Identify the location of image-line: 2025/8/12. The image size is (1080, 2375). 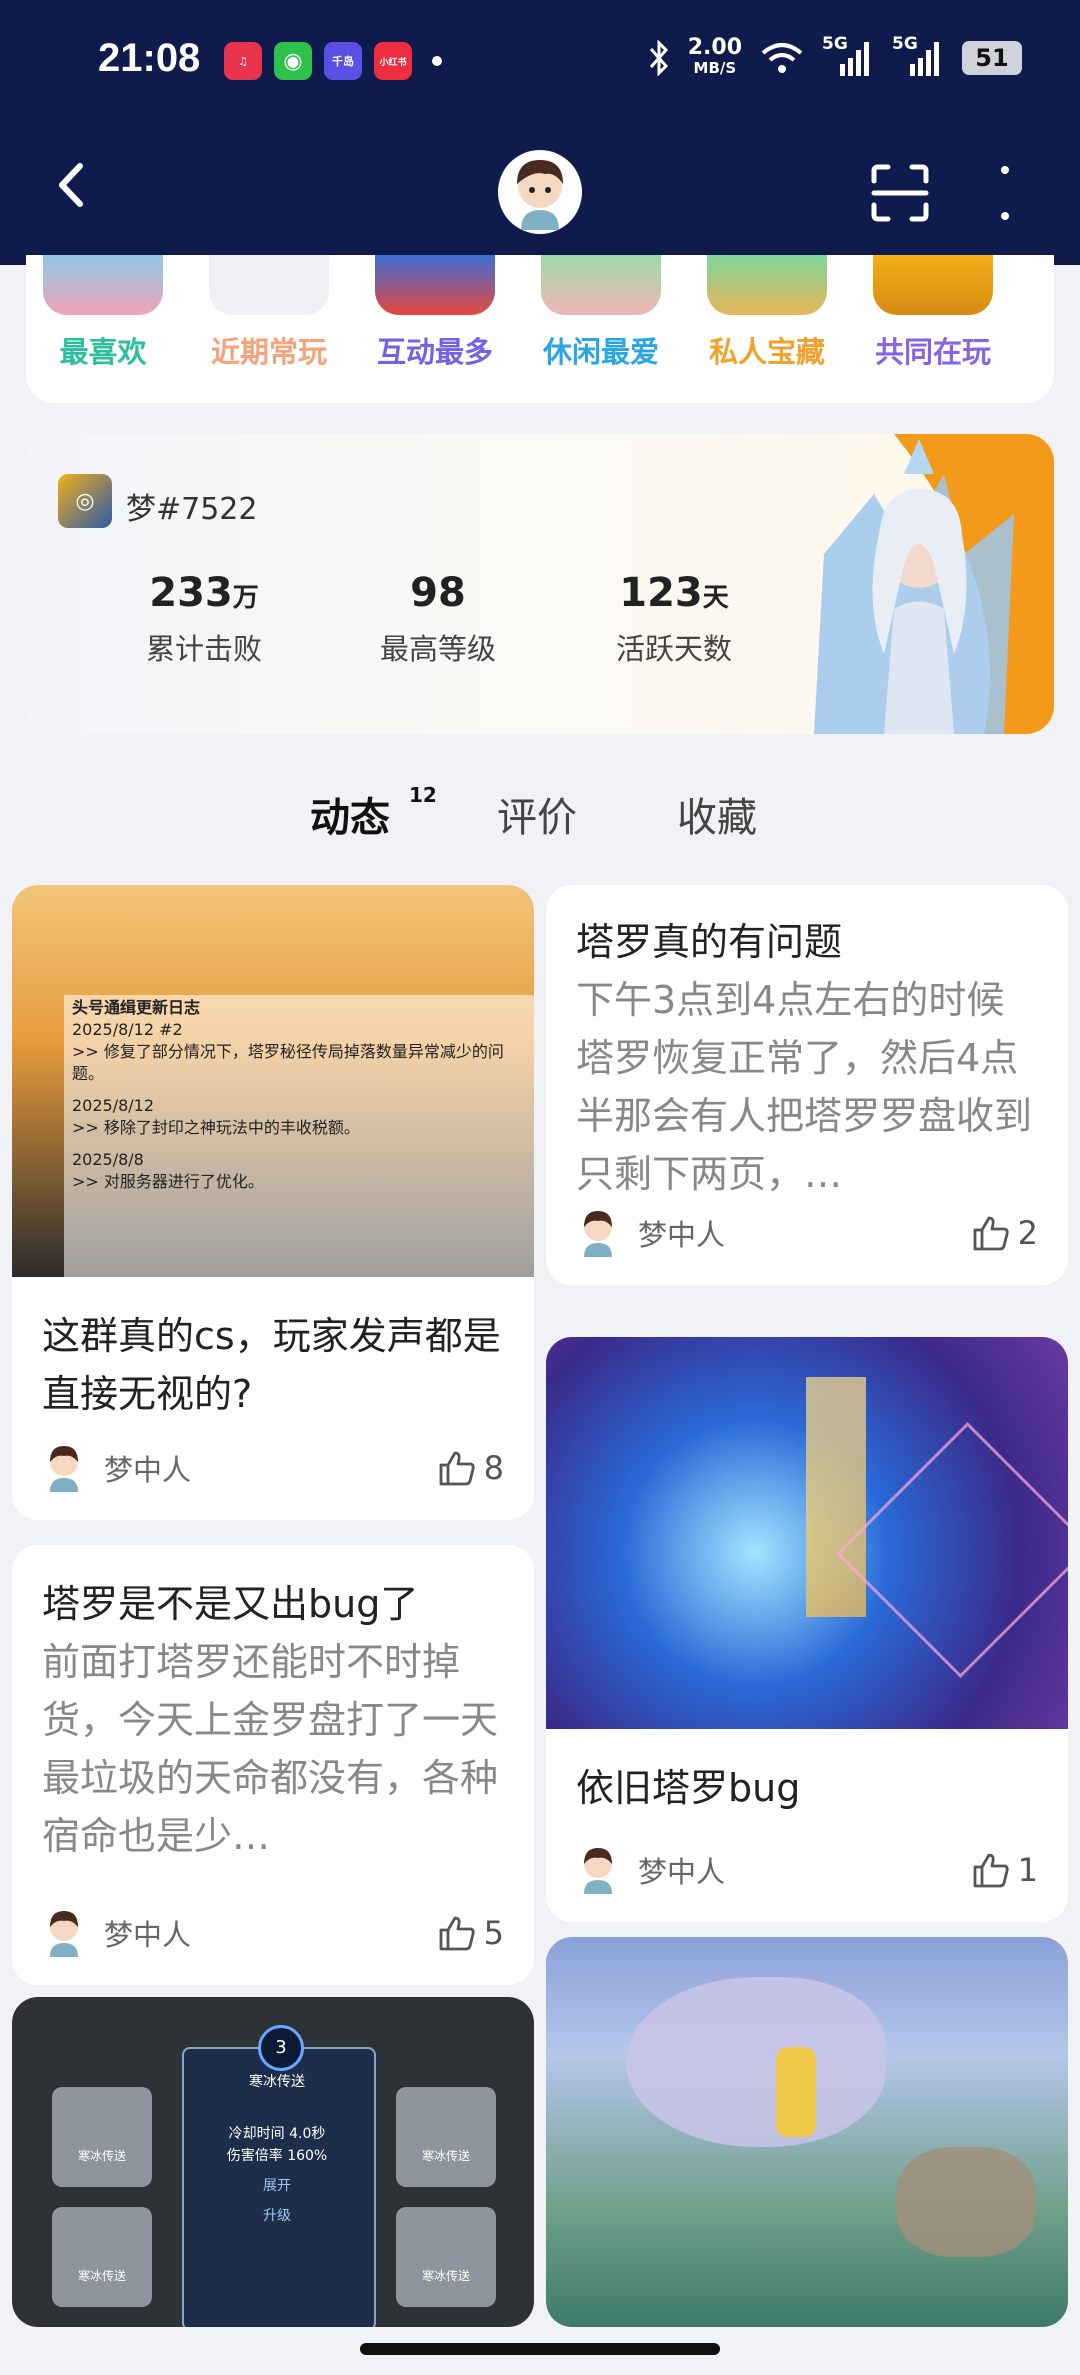
(113, 1105).